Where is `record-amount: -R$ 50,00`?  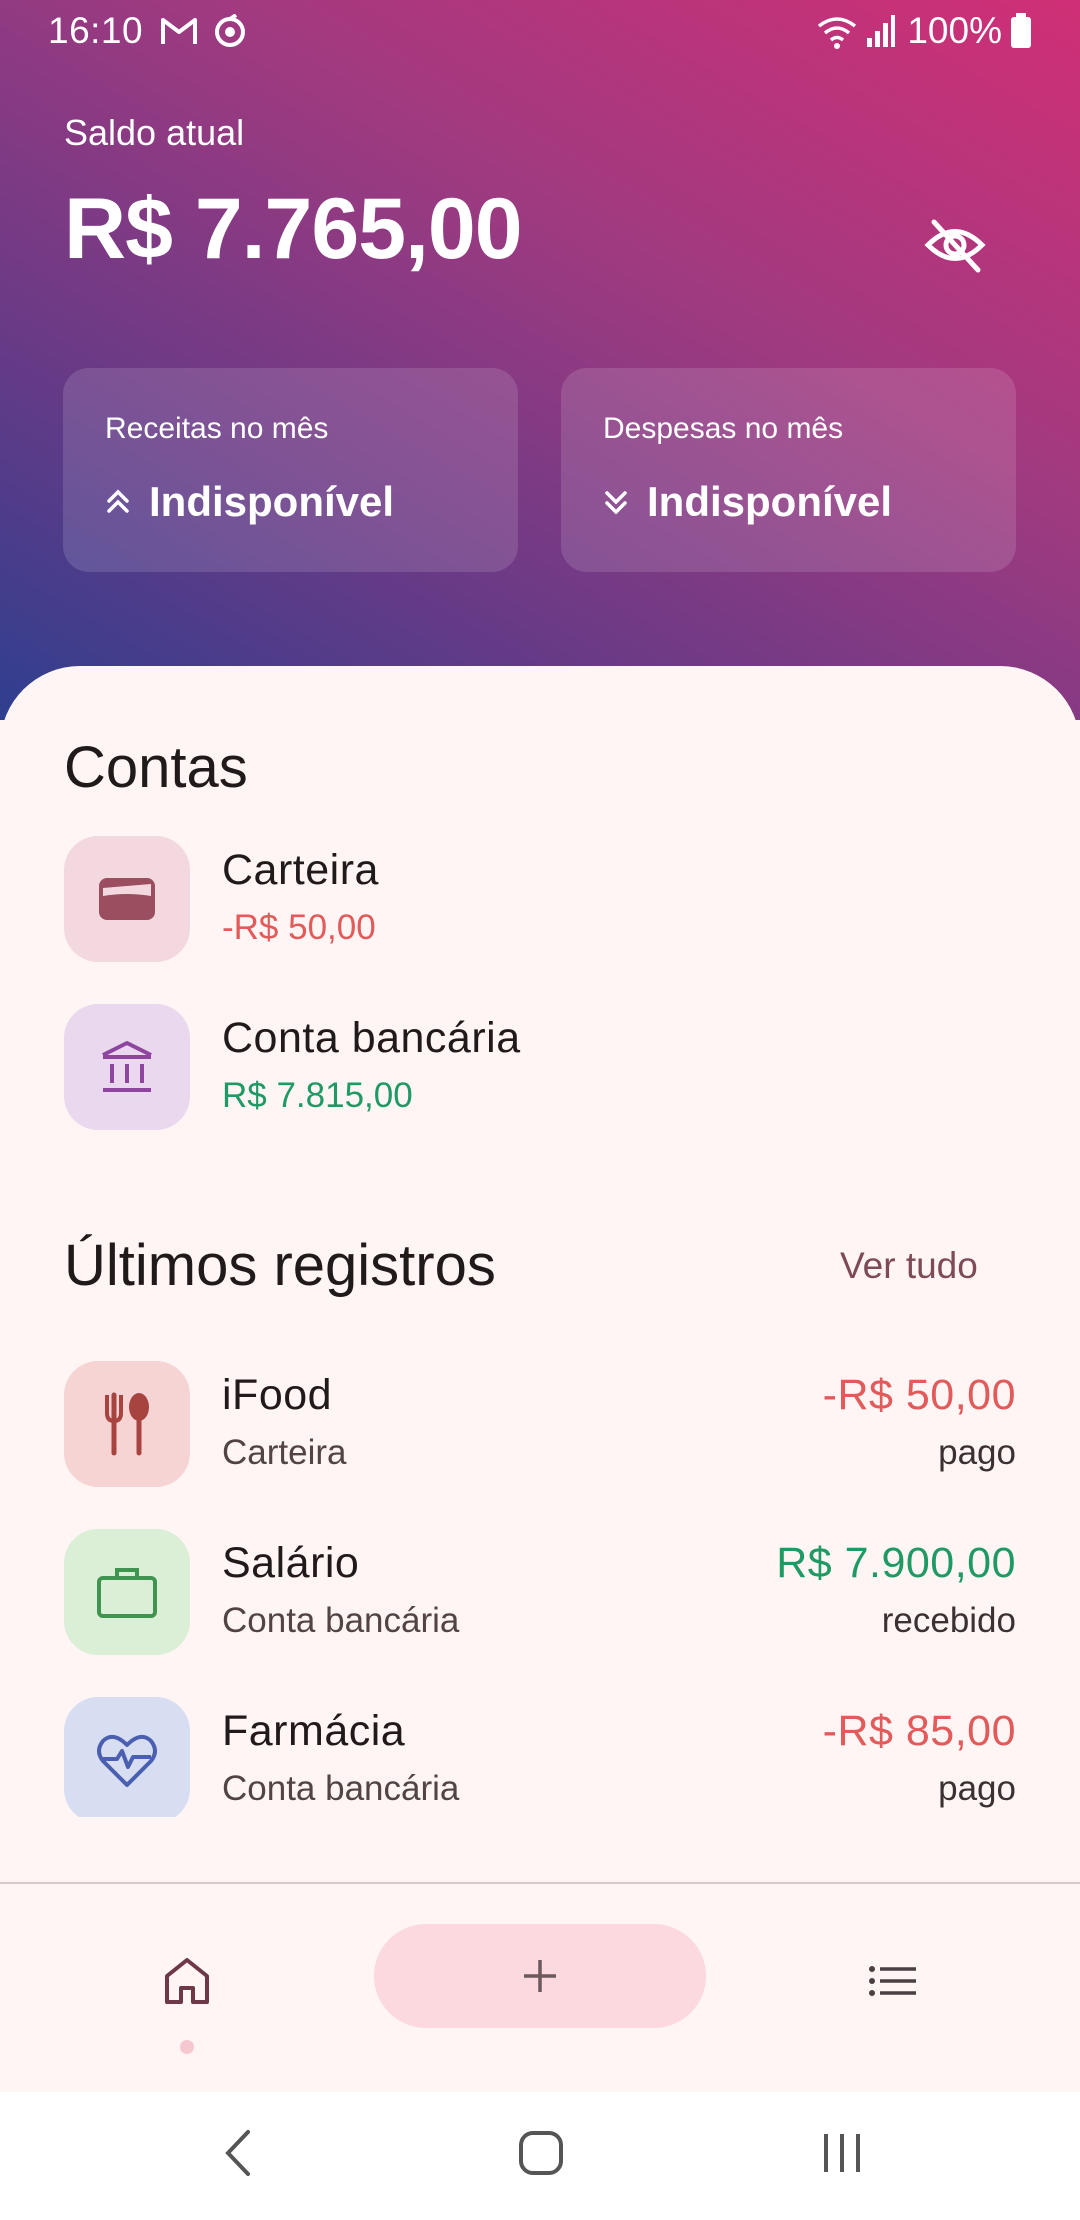 record-amount: -R$ 50,00 is located at coordinates (919, 1395).